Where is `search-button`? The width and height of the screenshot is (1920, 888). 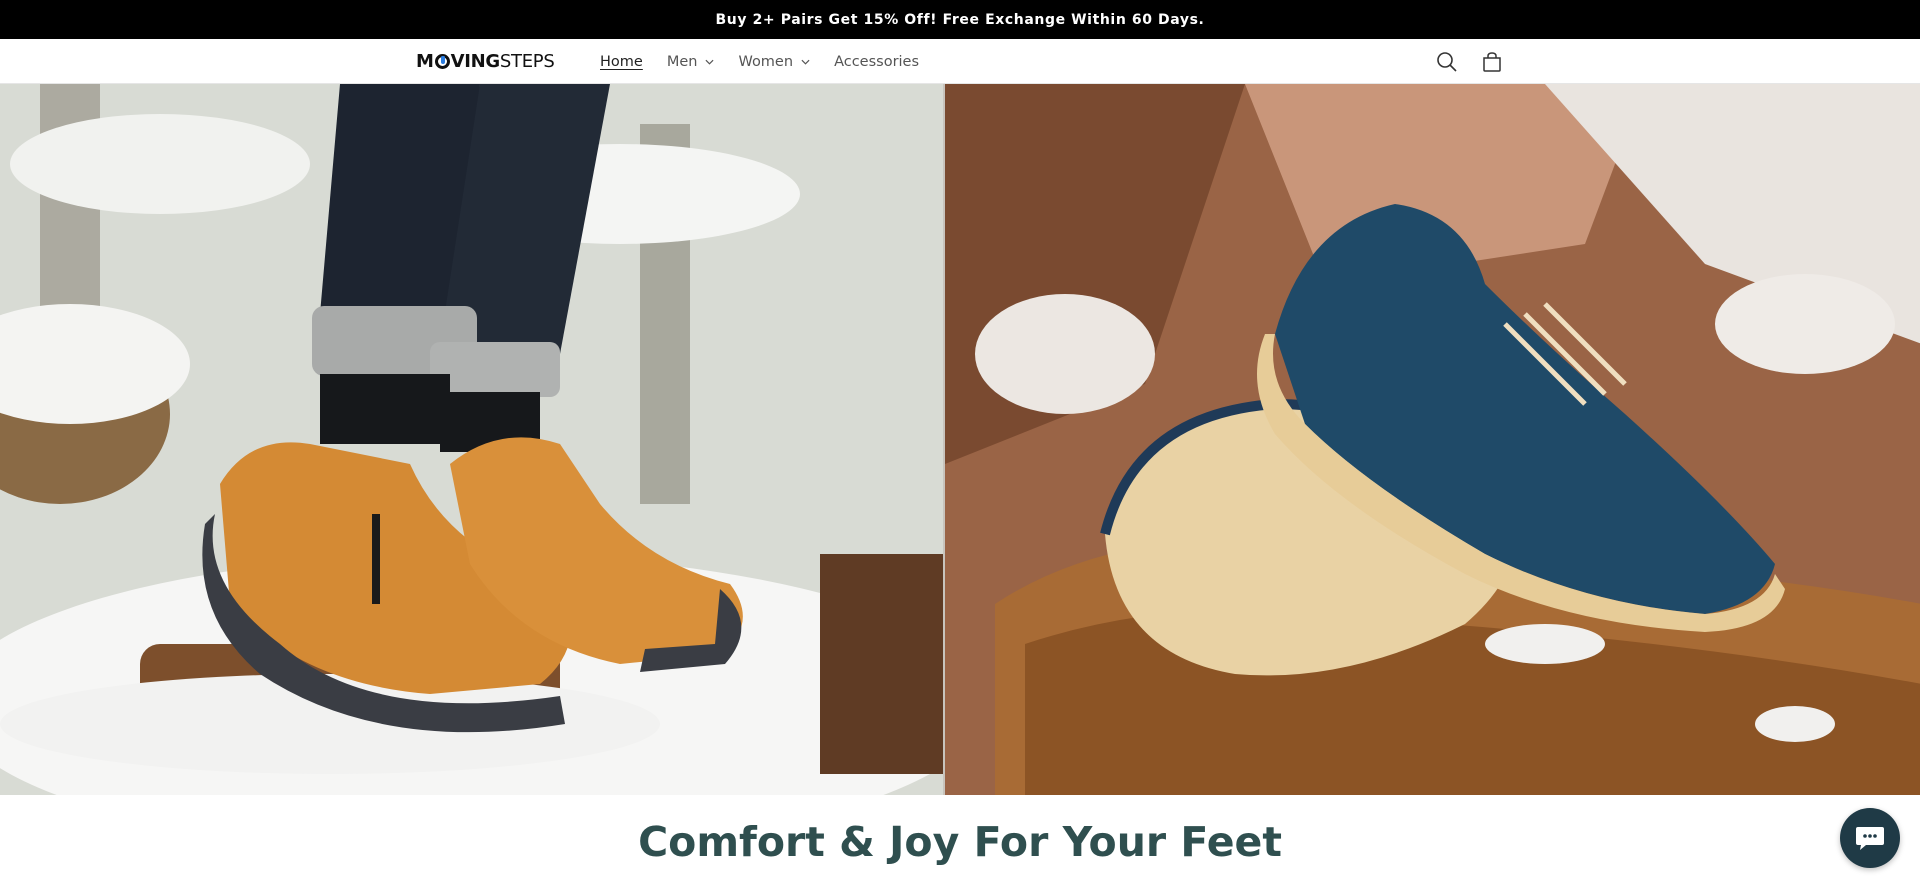 search-button is located at coordinates (1447, 62).